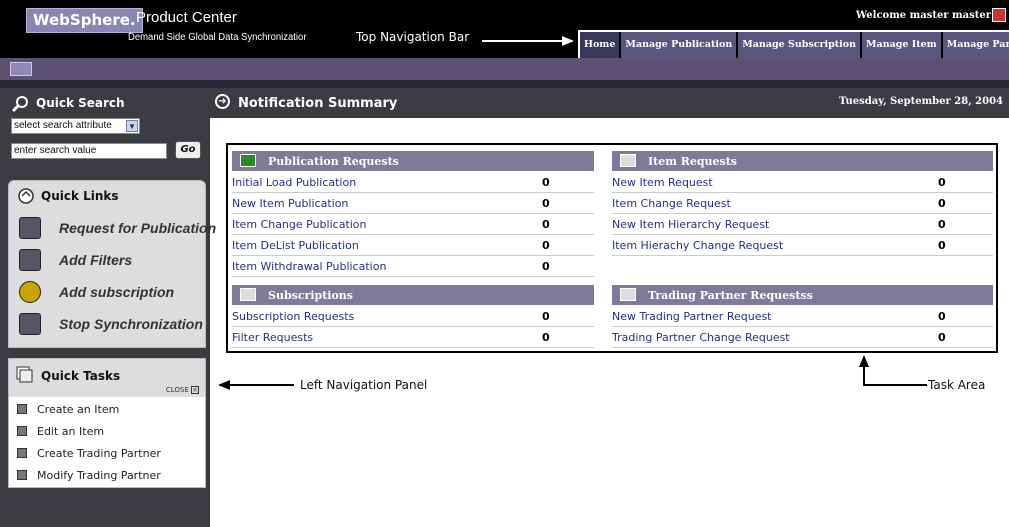 This screenshot has width=1009, height=527. I want to click on table-row: New Item Hierarchy Request 0, so click(802, 224).